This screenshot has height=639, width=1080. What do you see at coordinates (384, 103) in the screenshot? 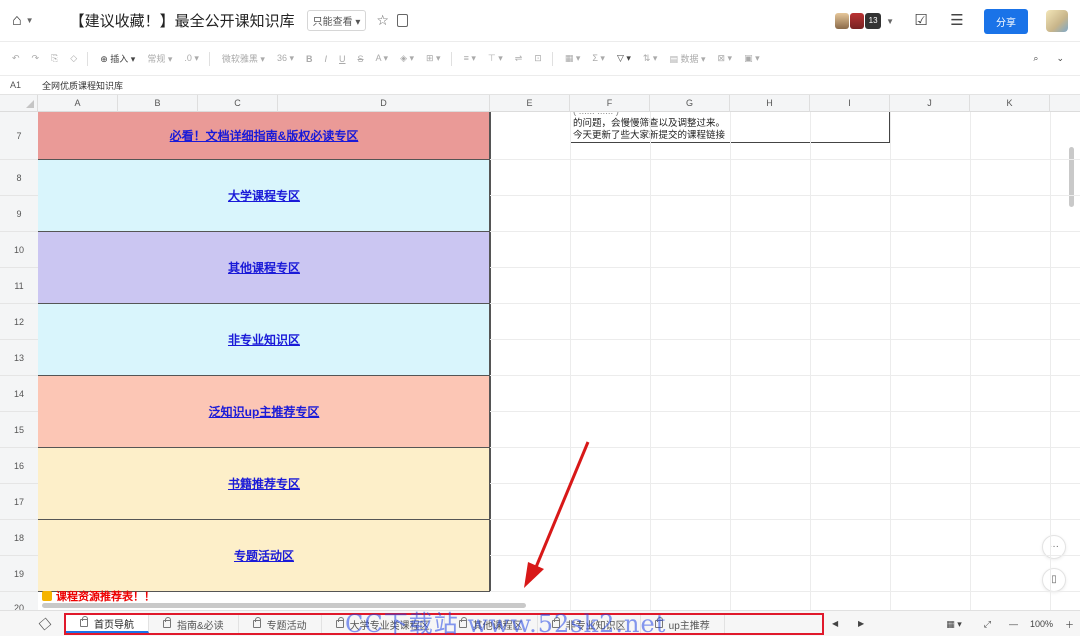
I see `column-header-d: D` at bounding box center [384, 103].